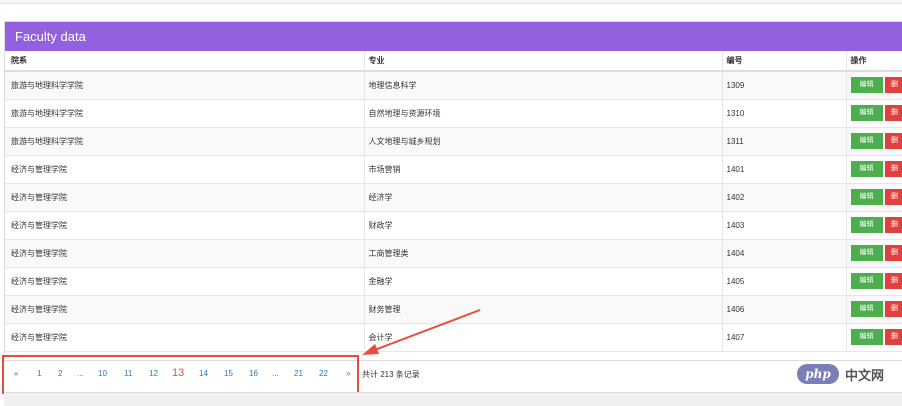 The width and height of the screenshot is (902, 406). What do you see at coordinates (542, 169) in the screenshot?
I see `cell-major: 市场营销` at bounding box center [542, 169].